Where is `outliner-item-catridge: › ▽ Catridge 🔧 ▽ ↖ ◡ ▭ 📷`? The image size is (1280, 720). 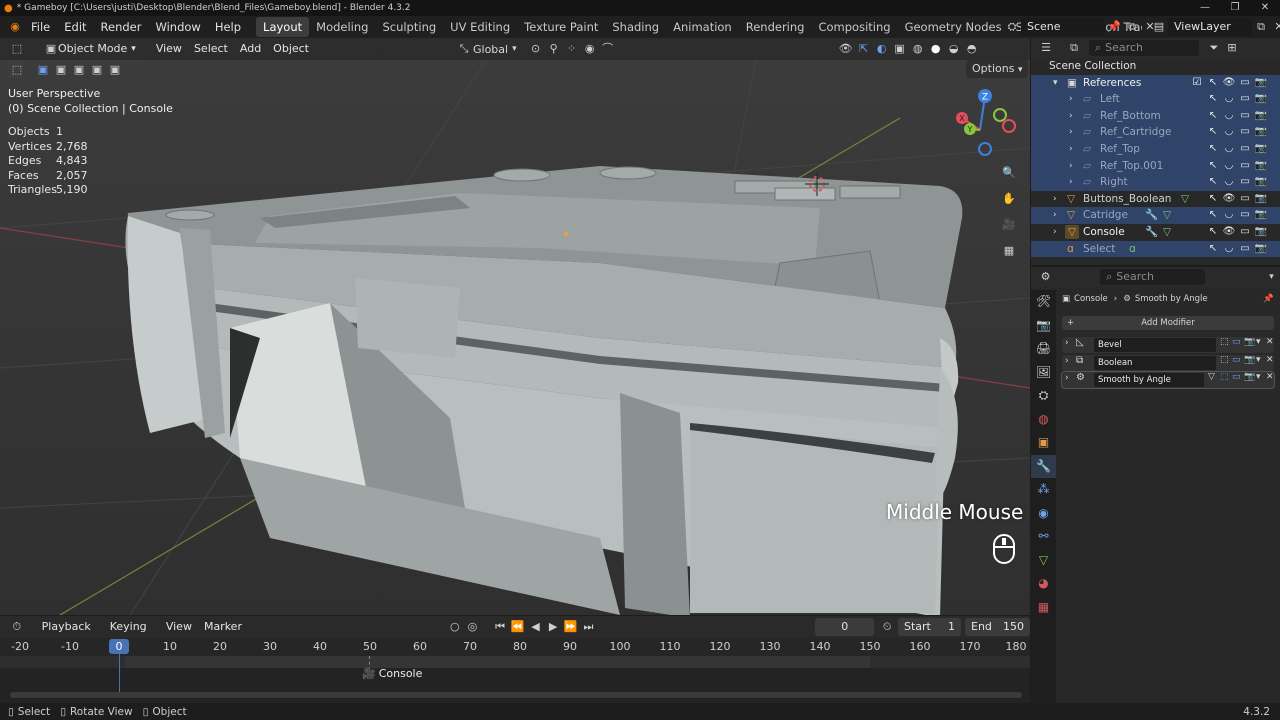
outliner-item-catridge: › ▽ Catridge 🔧 ▽ ↖ ◡ ▭ 📷 is located at coordinates (1155, 215).